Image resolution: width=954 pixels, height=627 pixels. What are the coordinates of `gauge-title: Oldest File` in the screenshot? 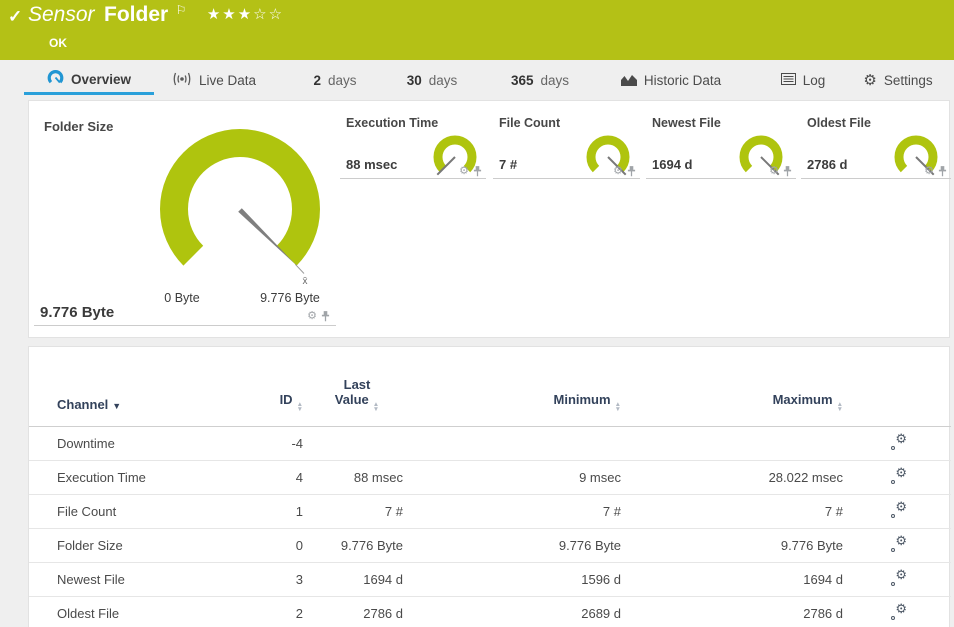 It's located at (839, 123).